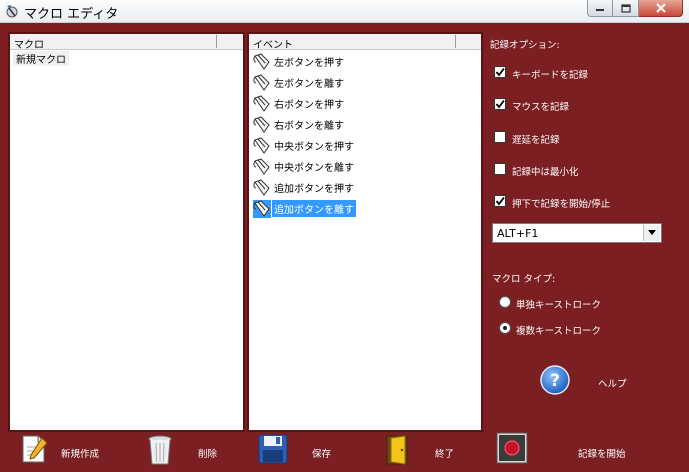 The image size is (689, 472). Describe the element at coordinates (561, 203) in the screenshot. I see `checkbox-label: 押下で記録を開始/停止` at that location.